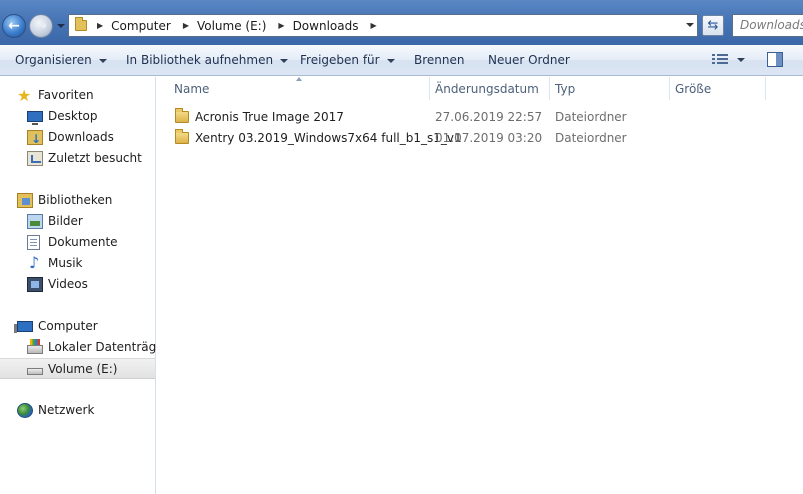 This screenshot has height=494, width=803. I want to click on volume-drive-icon, so click(35, 371).